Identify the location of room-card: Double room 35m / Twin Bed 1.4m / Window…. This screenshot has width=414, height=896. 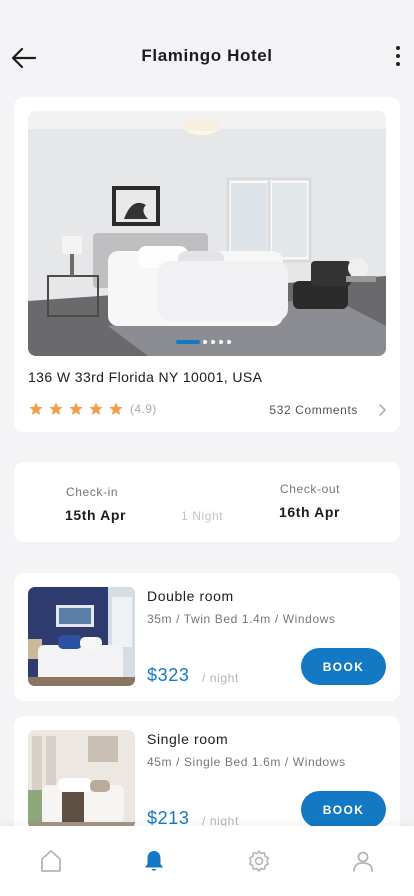
(207, 637).